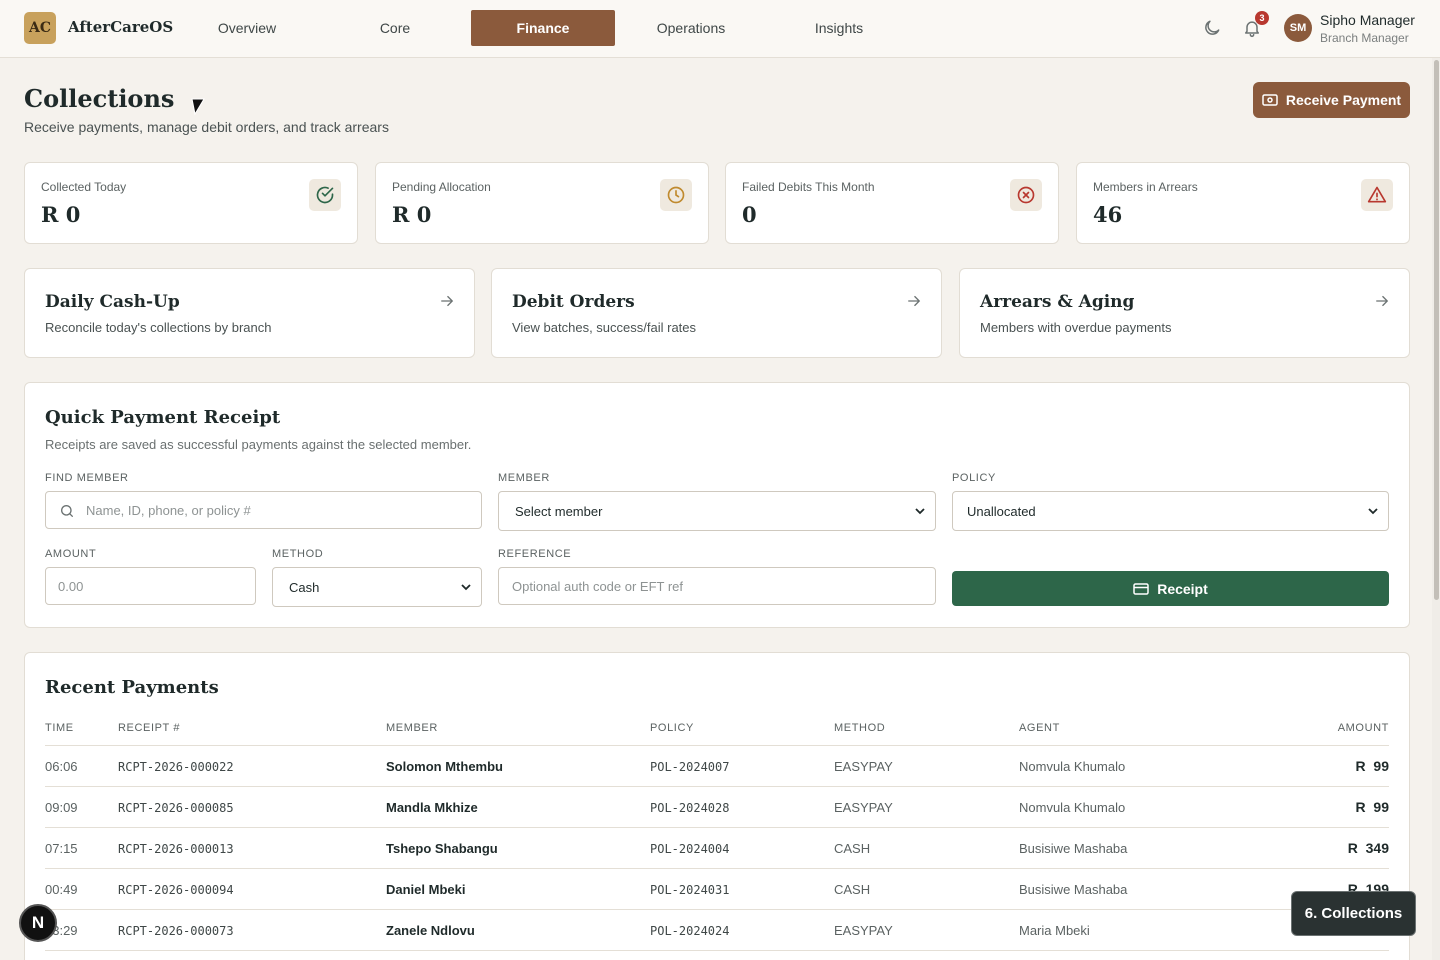 Image resolution: width=1440 pixels, height=960 pixels. I want to click on user-name: Sipho Manager, so click(1367, 20).